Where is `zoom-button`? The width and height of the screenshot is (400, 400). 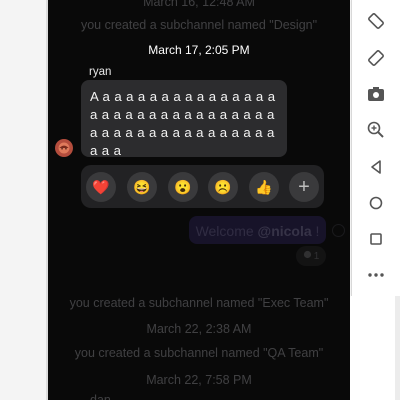 zoom-button is located at coordinates (376, 130).